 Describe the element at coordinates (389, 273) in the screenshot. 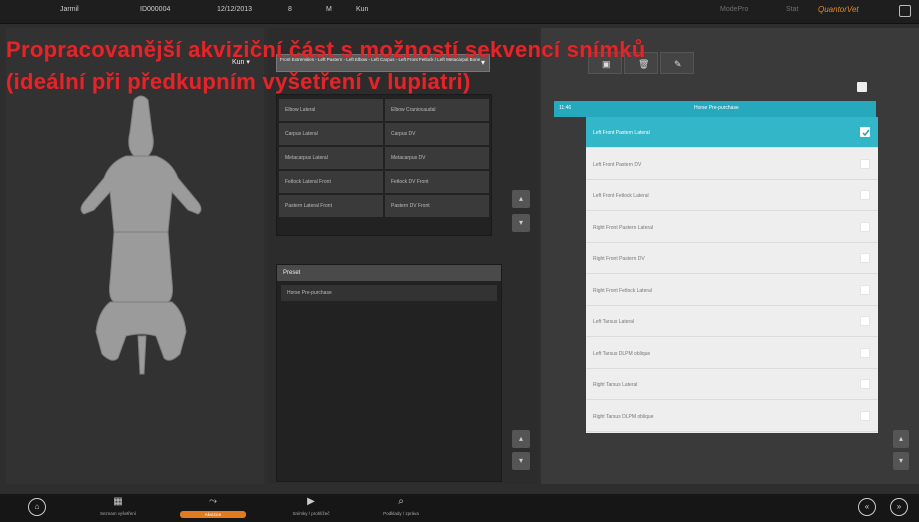

I see `preset-header: Preset` at that location.